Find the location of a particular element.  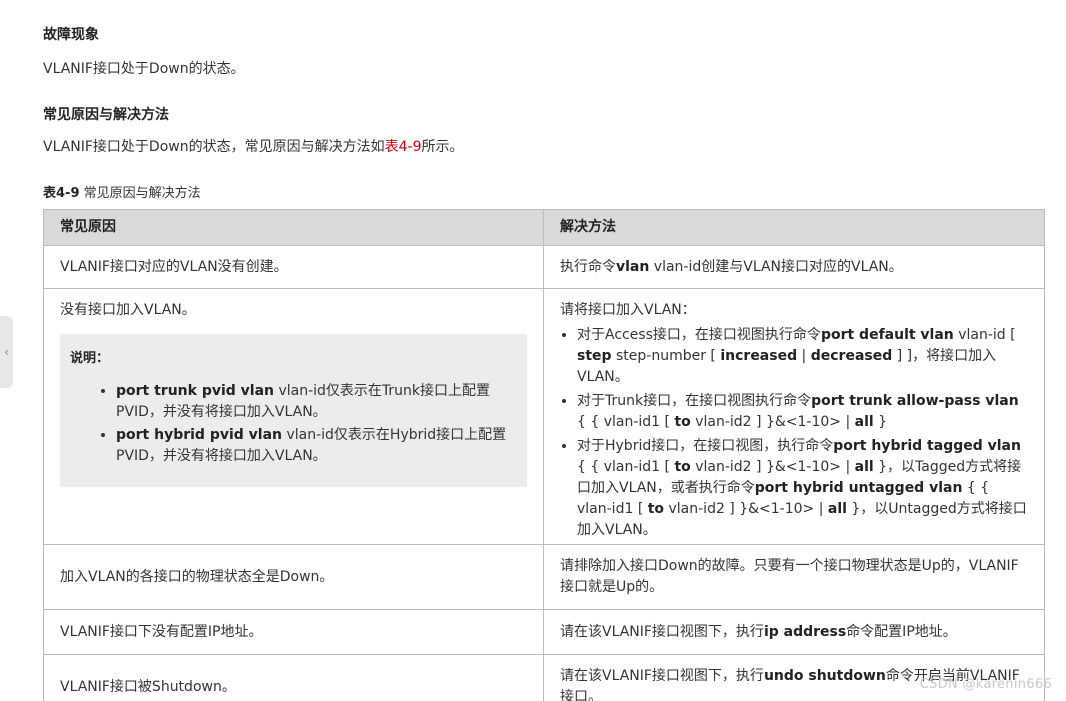

fault-heading: 故障现象 is located at coordinates (71, 35).